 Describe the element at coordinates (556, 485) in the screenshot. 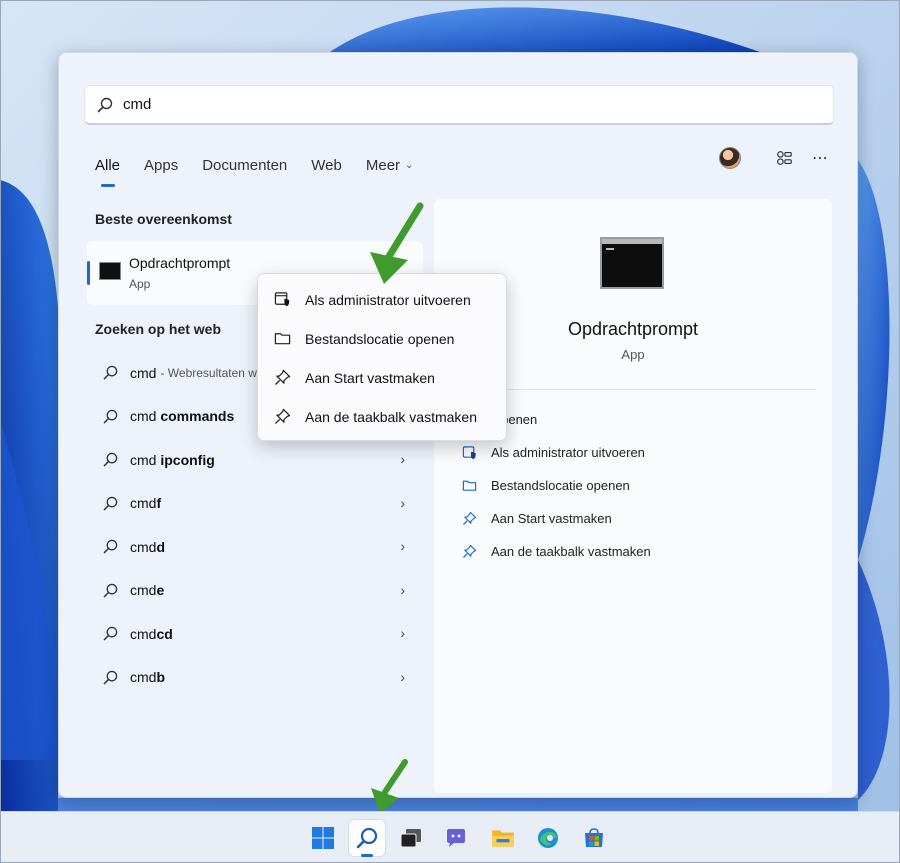

I see `action-open-file-location: Bestandslocatie openen` at that location.